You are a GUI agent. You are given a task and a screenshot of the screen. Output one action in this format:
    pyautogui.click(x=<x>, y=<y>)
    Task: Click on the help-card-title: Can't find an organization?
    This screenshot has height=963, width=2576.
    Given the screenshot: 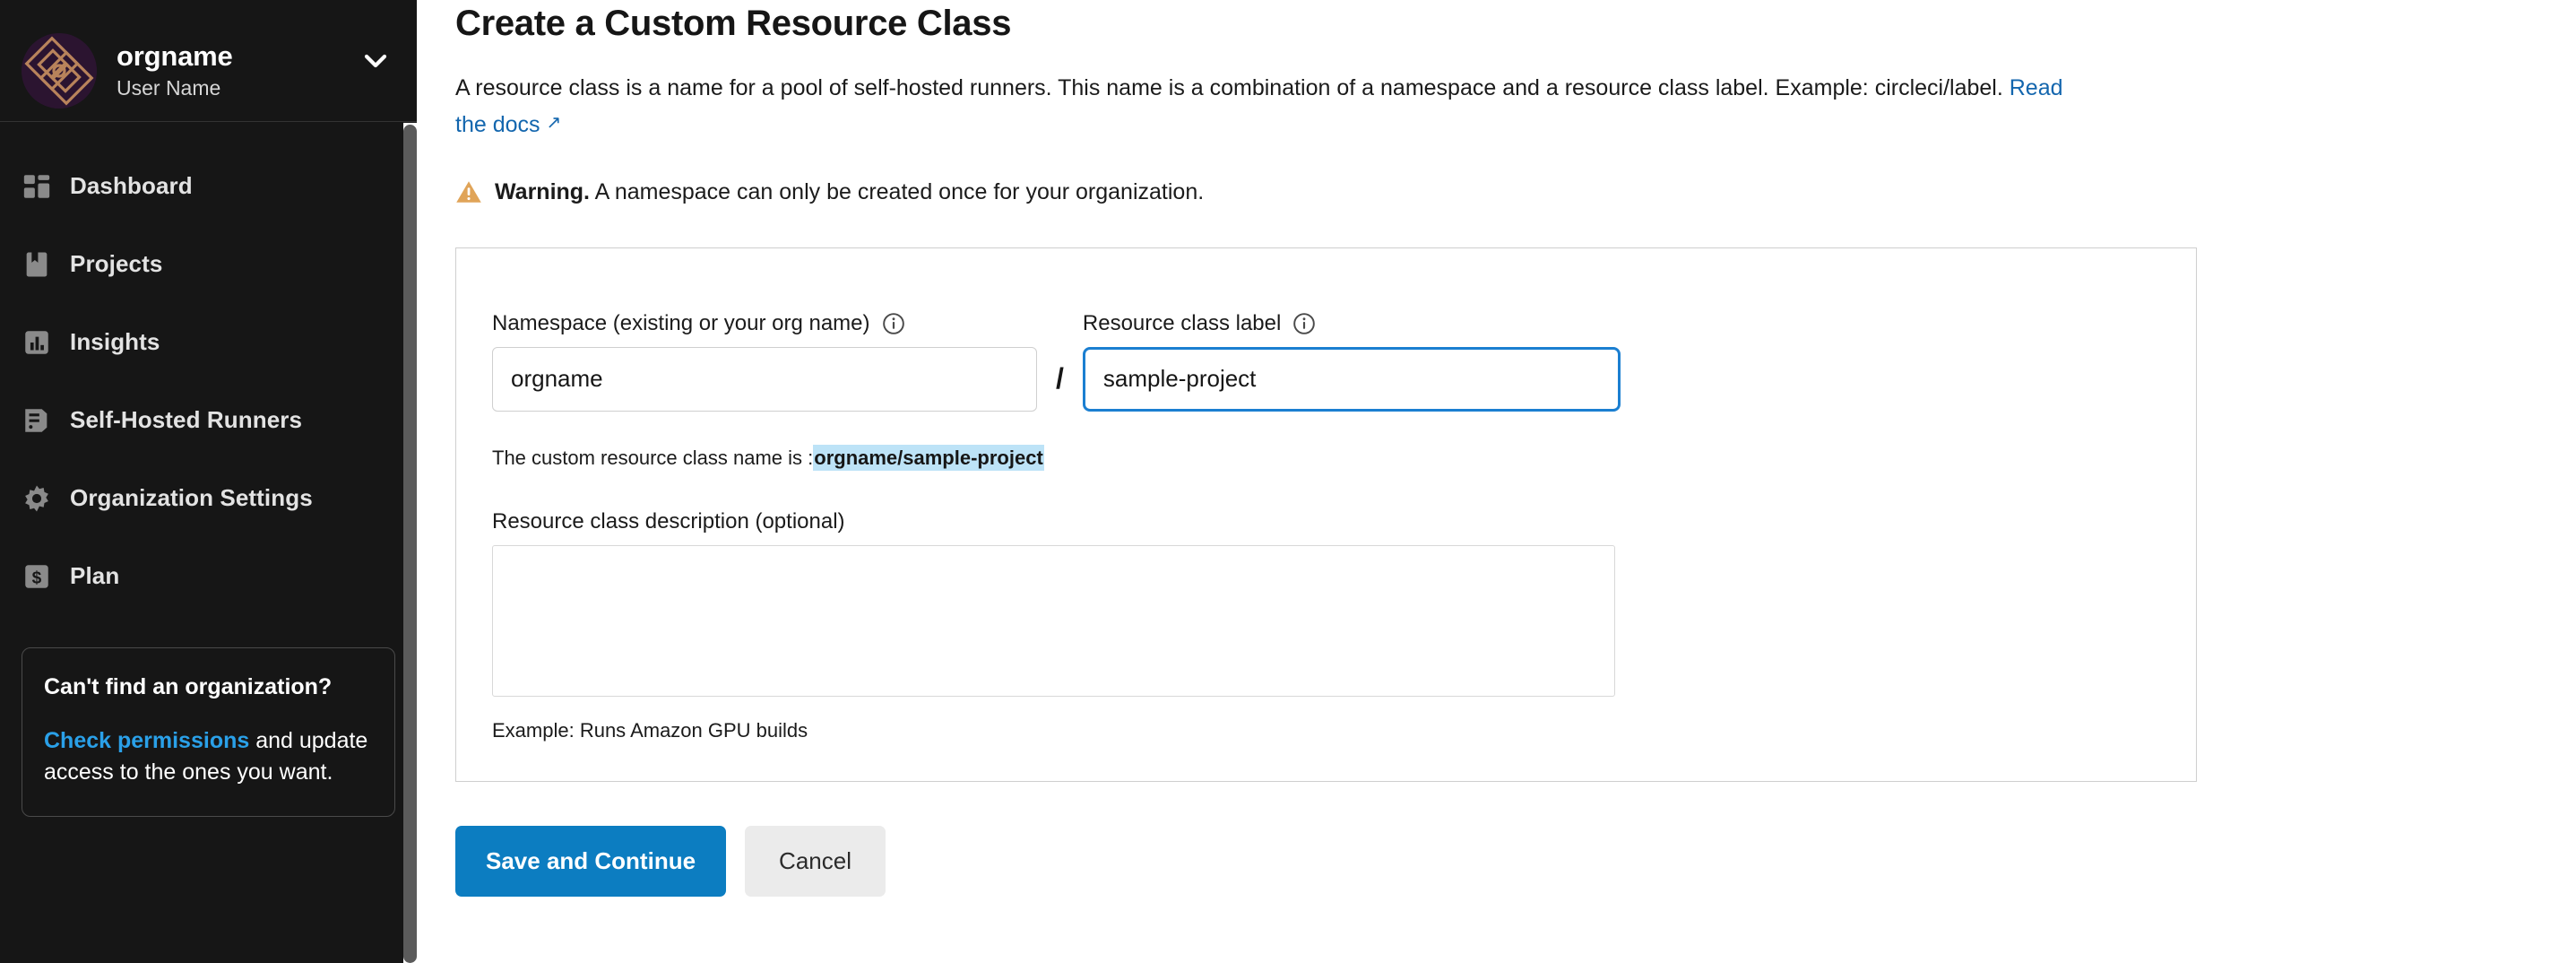 What is the action you would take?
    pyautogui.click(x=188, y=686)
    